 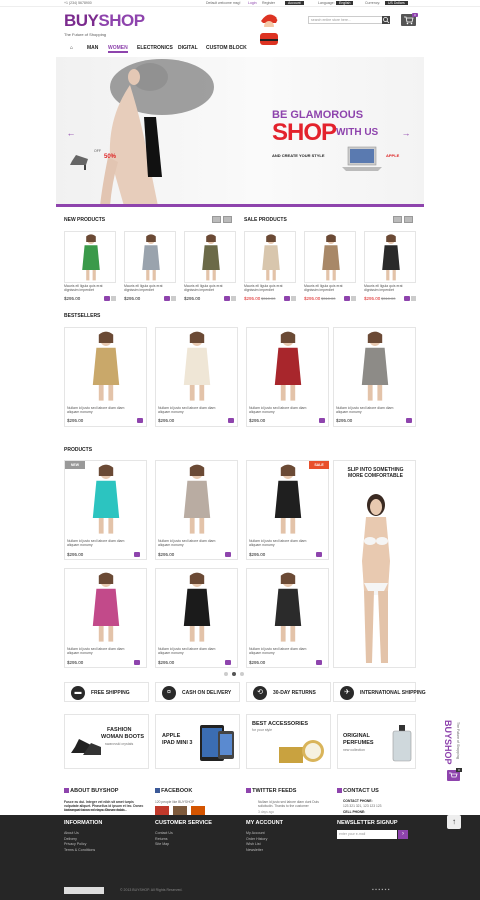 I want to click on home-icon: ⌂, so click(x=71, y=48).